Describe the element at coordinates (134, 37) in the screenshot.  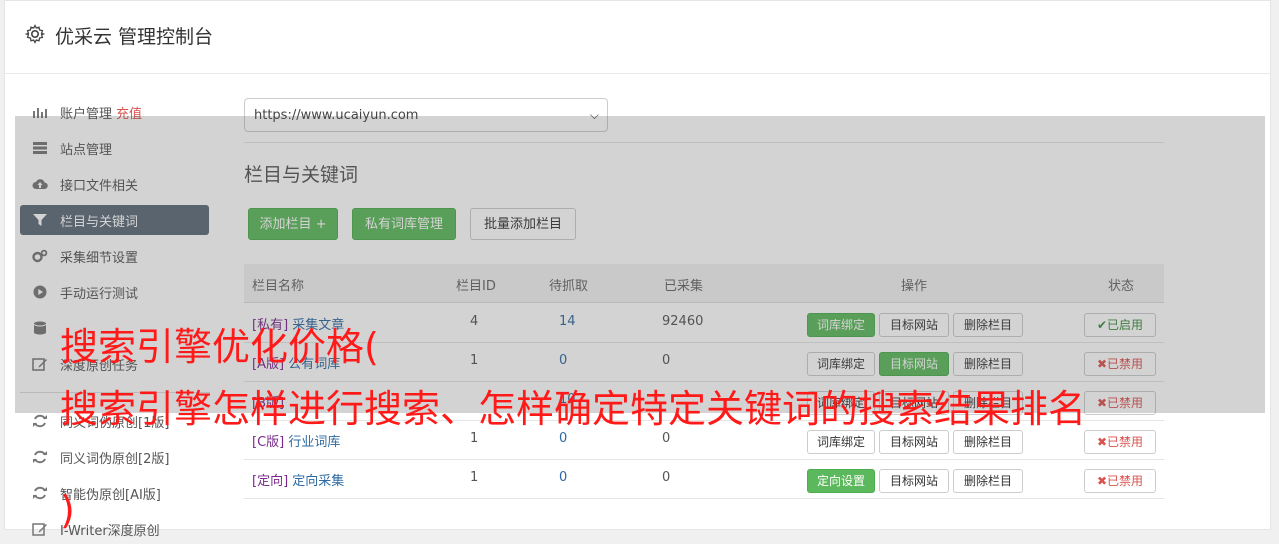
I see `page-title: 优采云 管理控制台` at that location.